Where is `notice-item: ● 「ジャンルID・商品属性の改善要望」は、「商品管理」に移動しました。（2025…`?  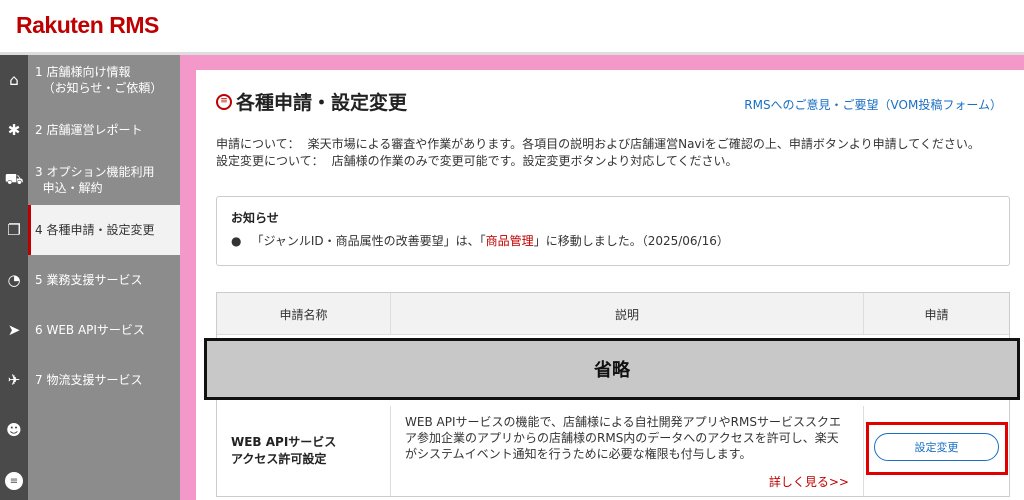 notice-item: ● 「ジャンルID・商品属性の改善要望」は、「商品管理」に移動しました。（2025… is located at coordinates (480, 241).